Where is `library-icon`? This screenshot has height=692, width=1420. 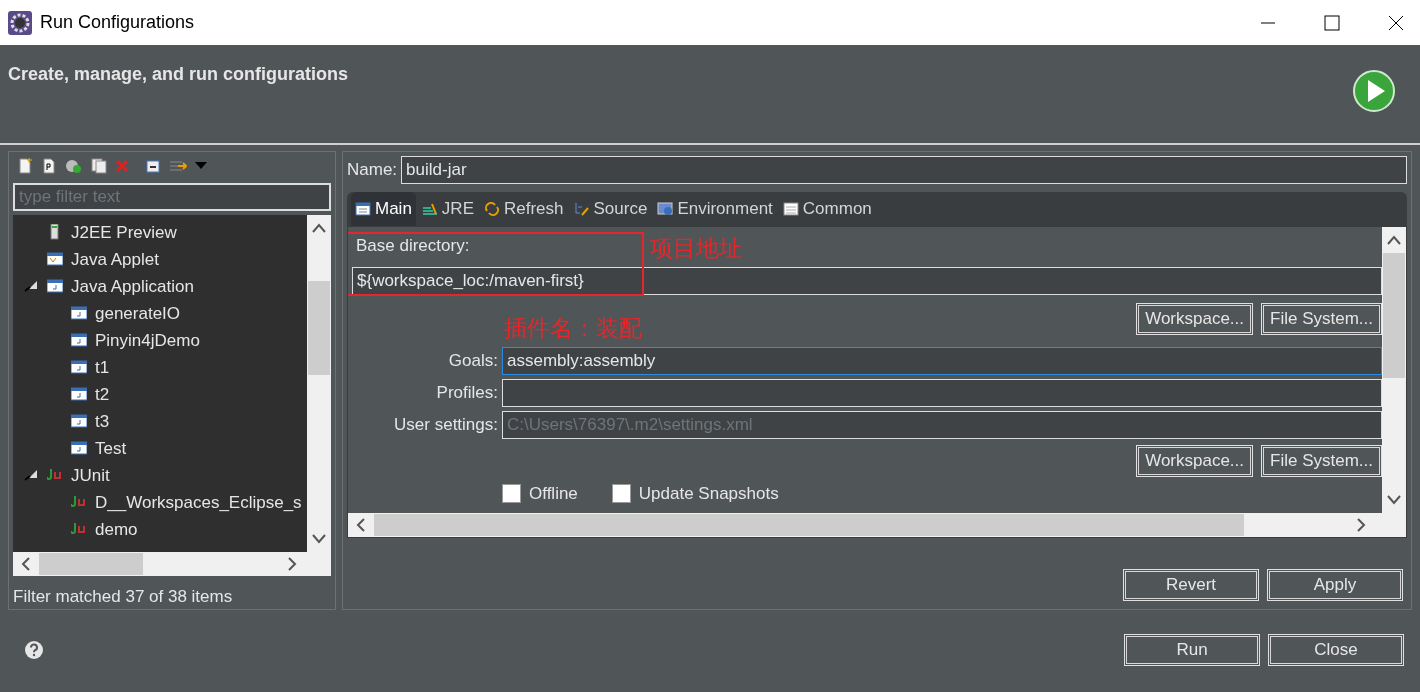
library-icon is located at coordinates (429, 209).